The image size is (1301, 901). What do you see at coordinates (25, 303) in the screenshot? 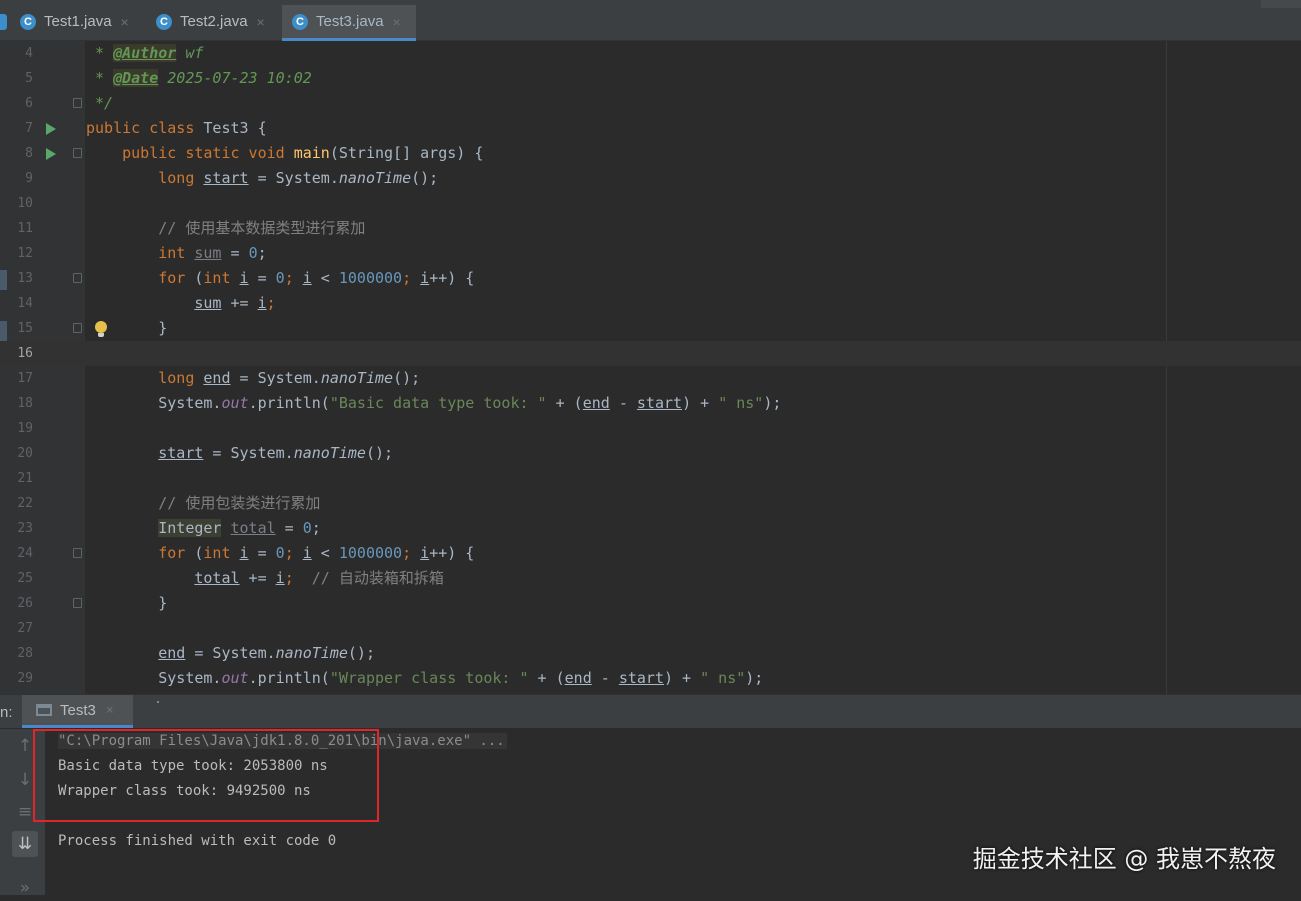
I see `line-number: 14` at bounding box center [25, 303].